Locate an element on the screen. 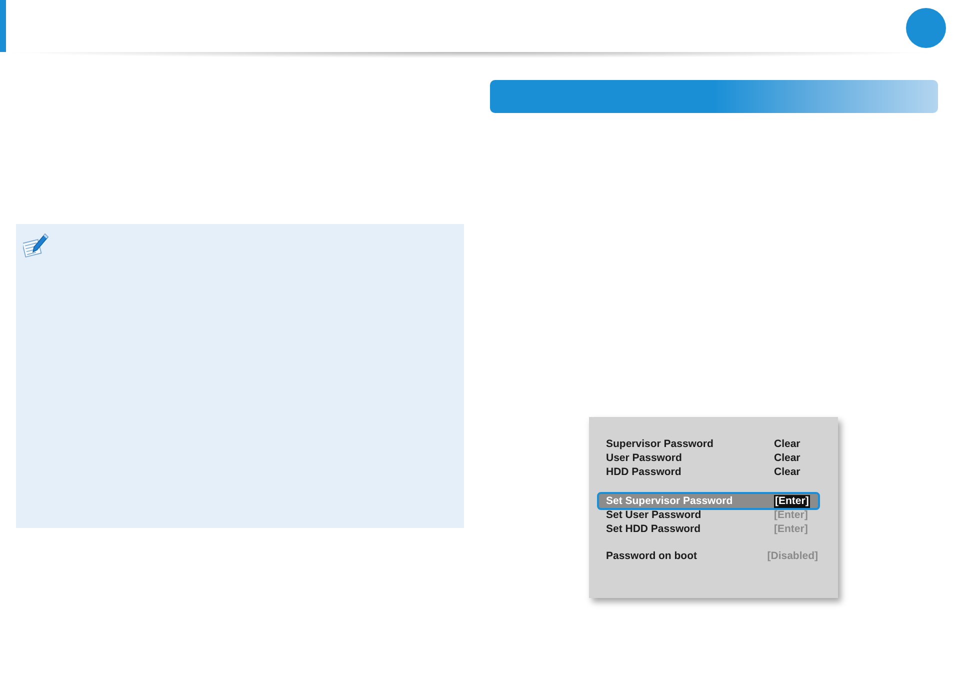 This screenshot has width=954, height=677. bios-setting-value: [Disabled] is located at coordinates (792, 556).